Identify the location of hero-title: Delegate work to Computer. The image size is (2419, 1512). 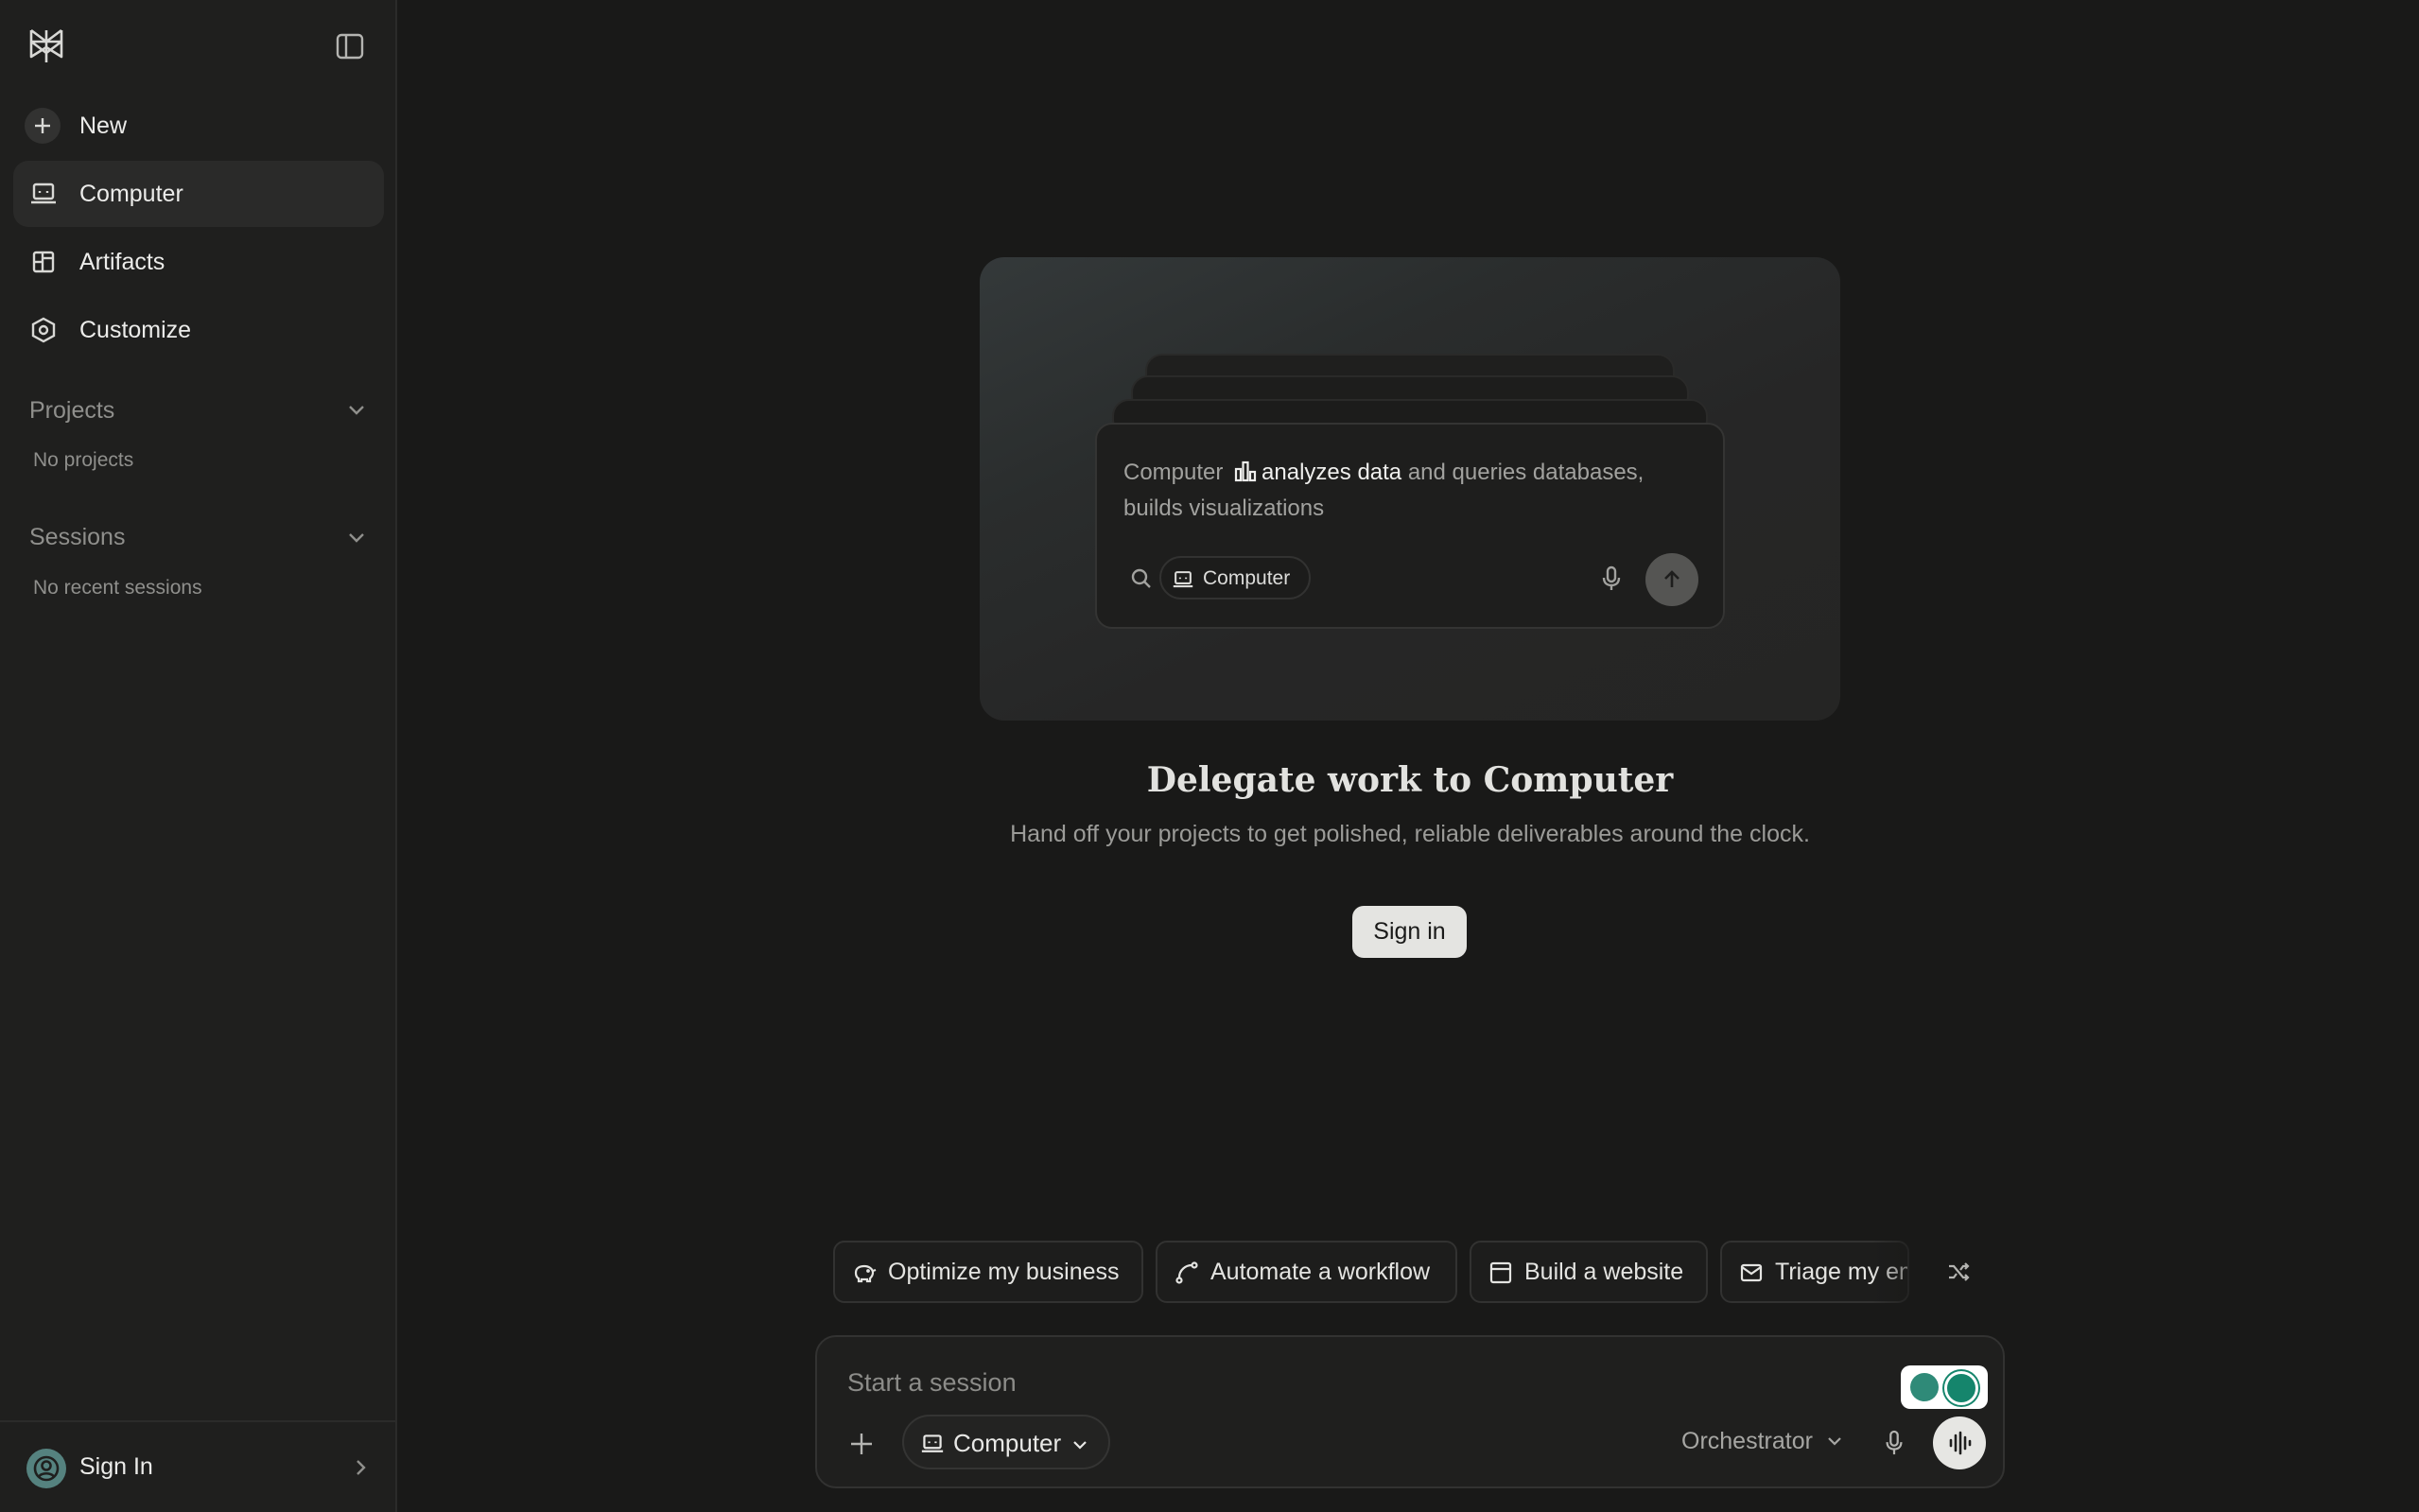
(1410, 780).